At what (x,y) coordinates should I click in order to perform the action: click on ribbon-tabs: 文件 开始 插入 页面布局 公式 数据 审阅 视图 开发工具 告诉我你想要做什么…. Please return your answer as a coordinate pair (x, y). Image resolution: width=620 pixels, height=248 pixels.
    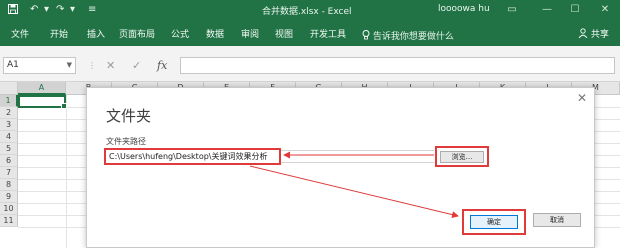
    Looking at the image, I should click on (310, 33).